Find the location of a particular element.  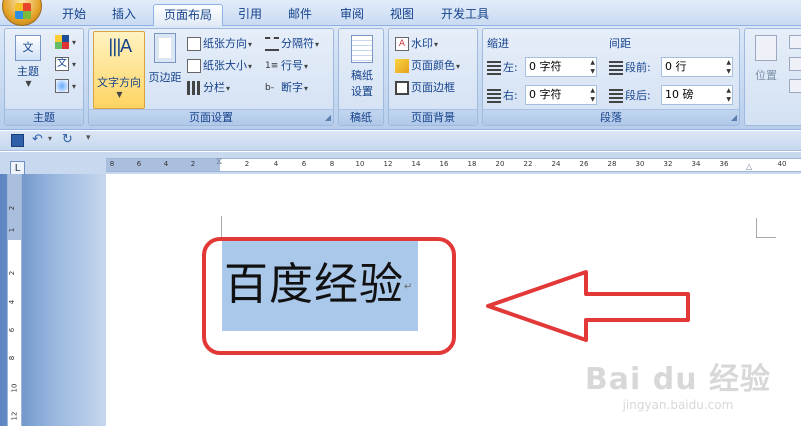

spacing-title: 间距 is located at coordinates (620, 43).